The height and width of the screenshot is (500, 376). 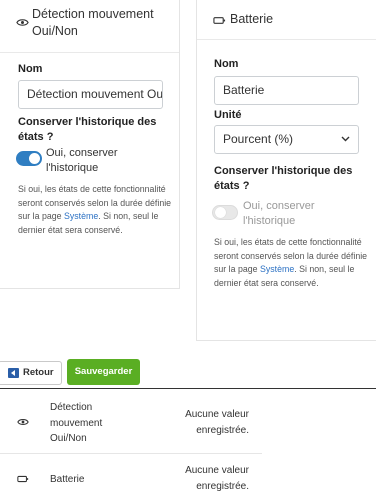 What do you see at coordinates (13, 373) in the screenshot?
I see `back-arrow-icon` at bounding box center [13, 373].